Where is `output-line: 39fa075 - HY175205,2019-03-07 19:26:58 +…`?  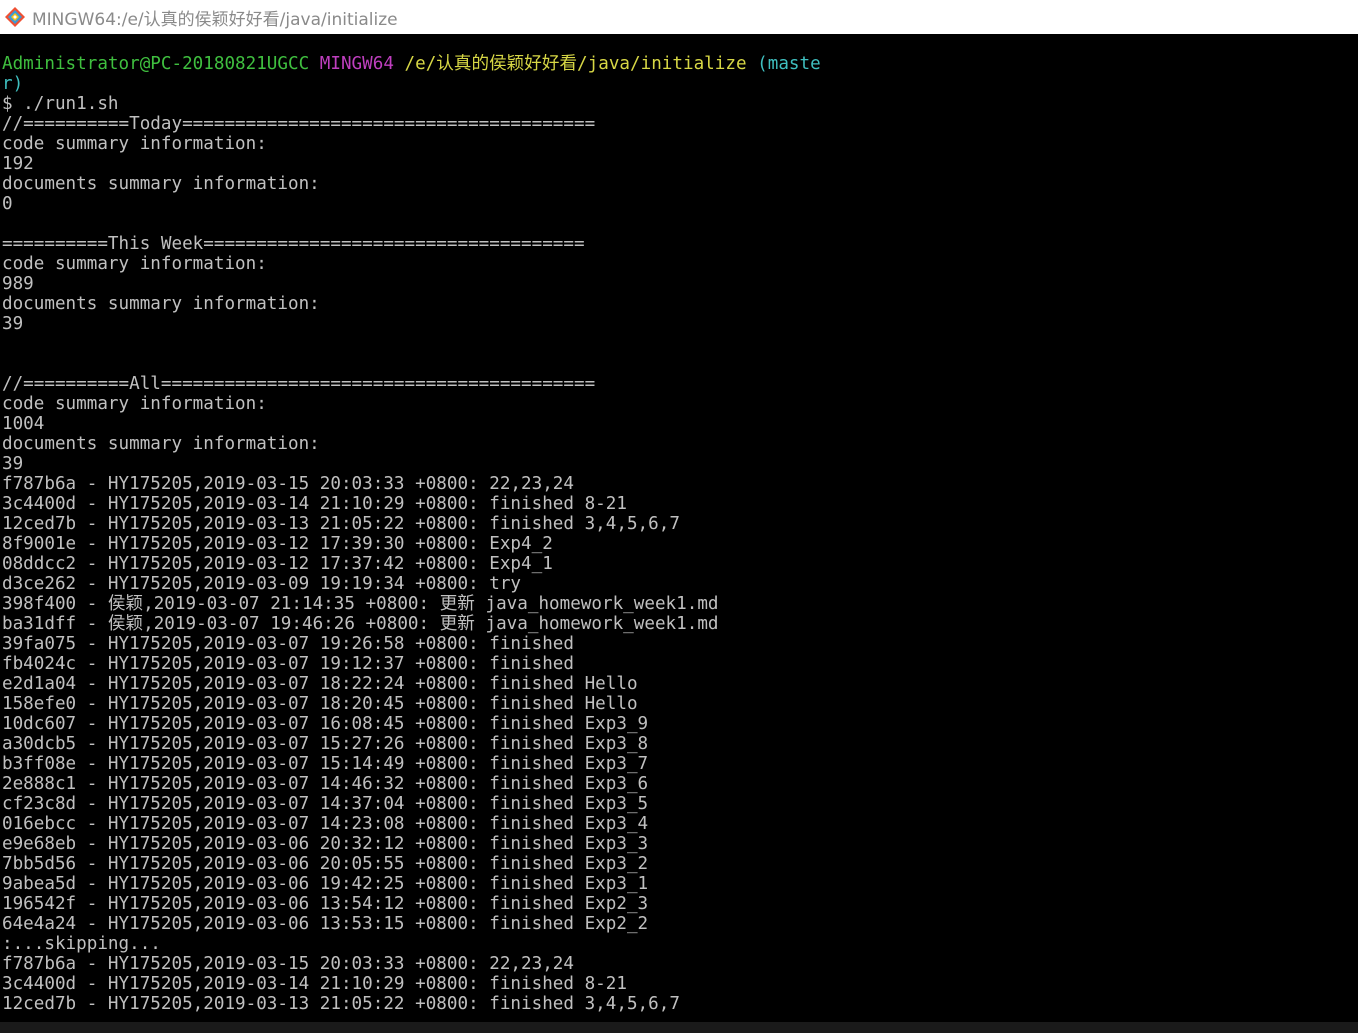 output-line: 39fa075 - HY175205,2019-03-07 19:26:58 +… is located at coordinates (288, 644).